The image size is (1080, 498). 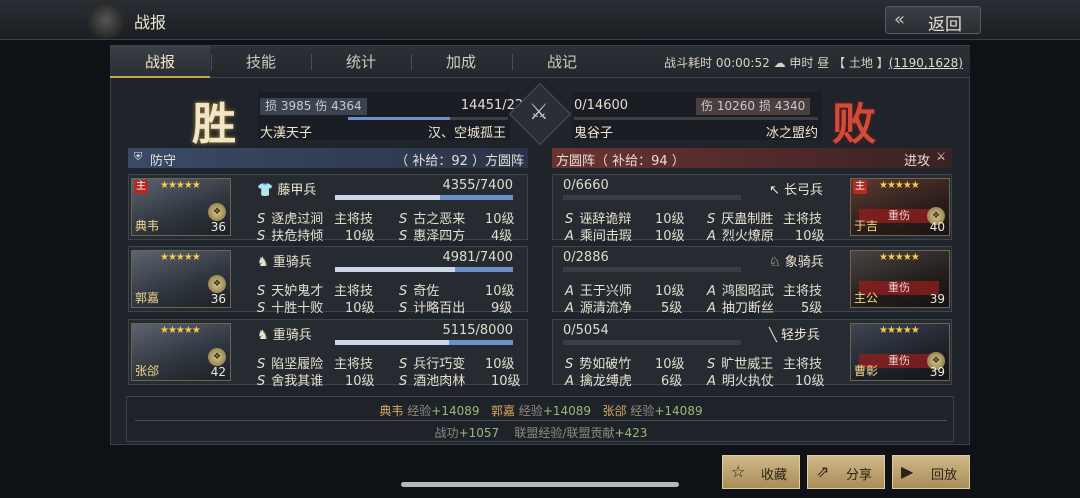 What do you see at coordinates (218, 372) in the screenshot?
I see `general-level: 42` at bounding box center [218, 372].